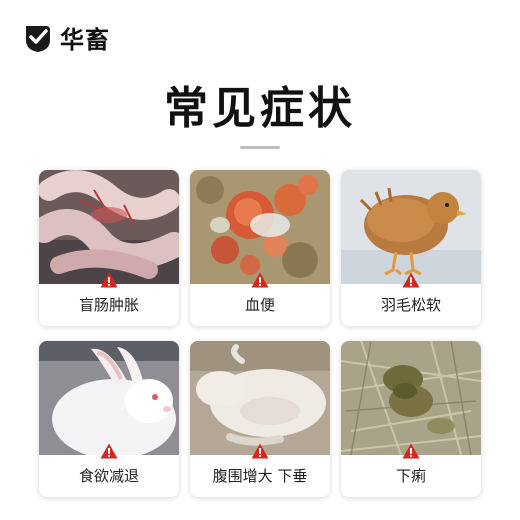 The width and height of the screenshot is (520, 520). I want to click on symptom-label: 下痢, so click(410, 476).